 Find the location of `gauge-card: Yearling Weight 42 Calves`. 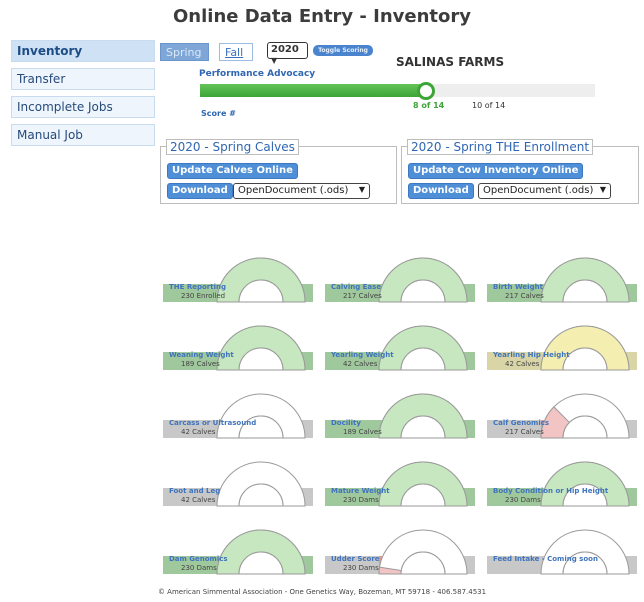

gauge-card: Yearling Weight 42 Calves is located at coordinates (400, 343).